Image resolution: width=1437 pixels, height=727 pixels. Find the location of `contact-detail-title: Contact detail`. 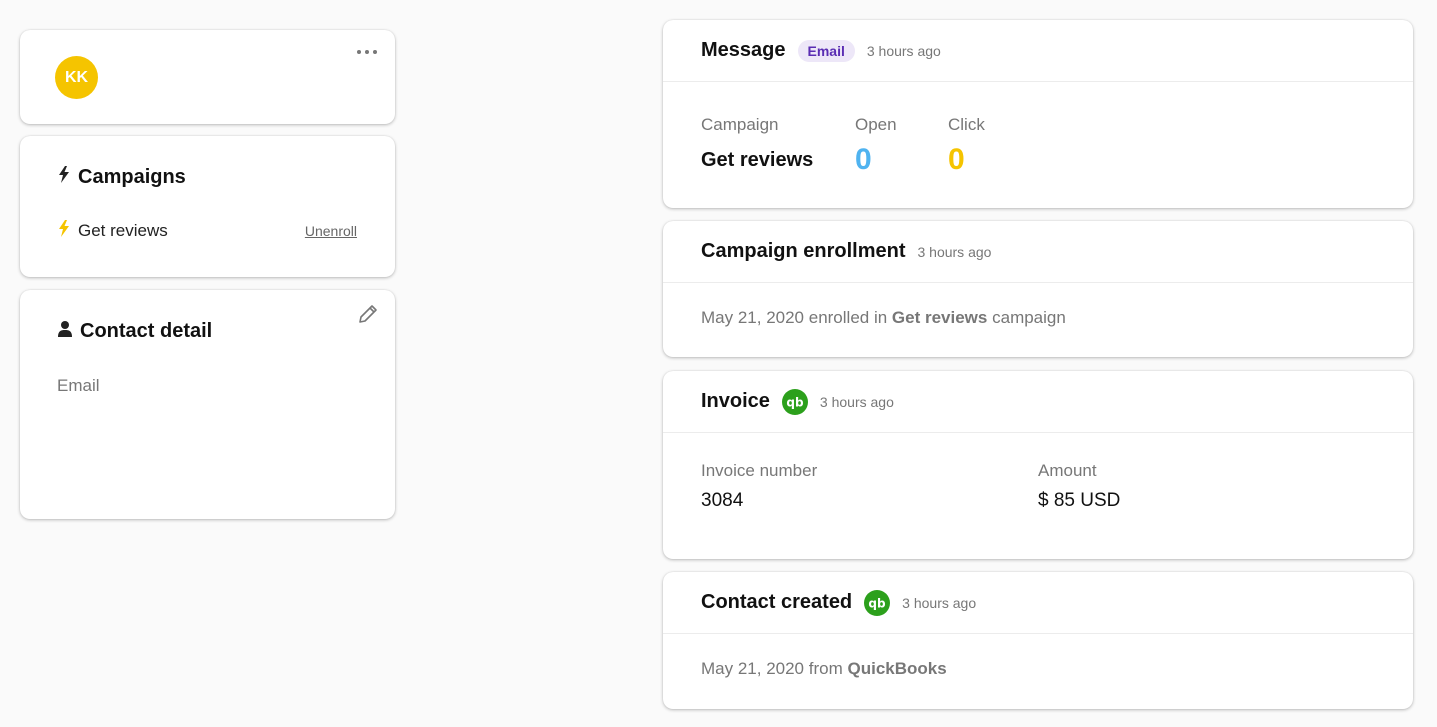

contact-detail-title: Contact detail is located at coordinates (146, 331).